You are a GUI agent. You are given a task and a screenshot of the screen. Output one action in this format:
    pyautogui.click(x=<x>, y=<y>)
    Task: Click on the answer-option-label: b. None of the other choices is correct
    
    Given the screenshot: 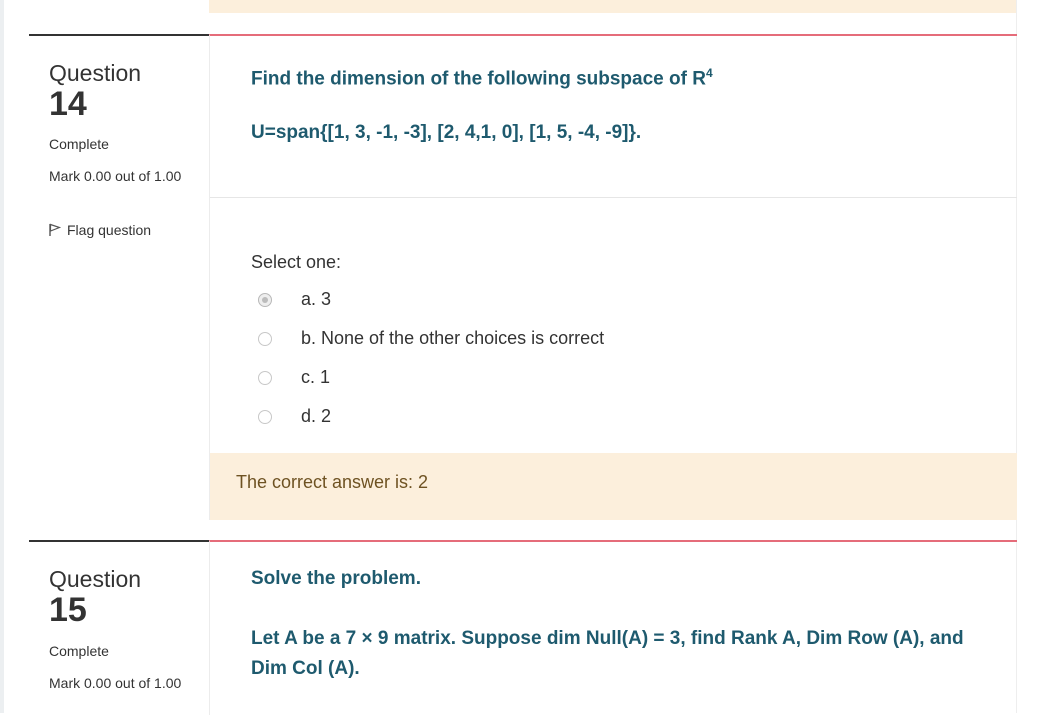 What is the action you would take?
    pyautogui.click(x=453, y=338)
    